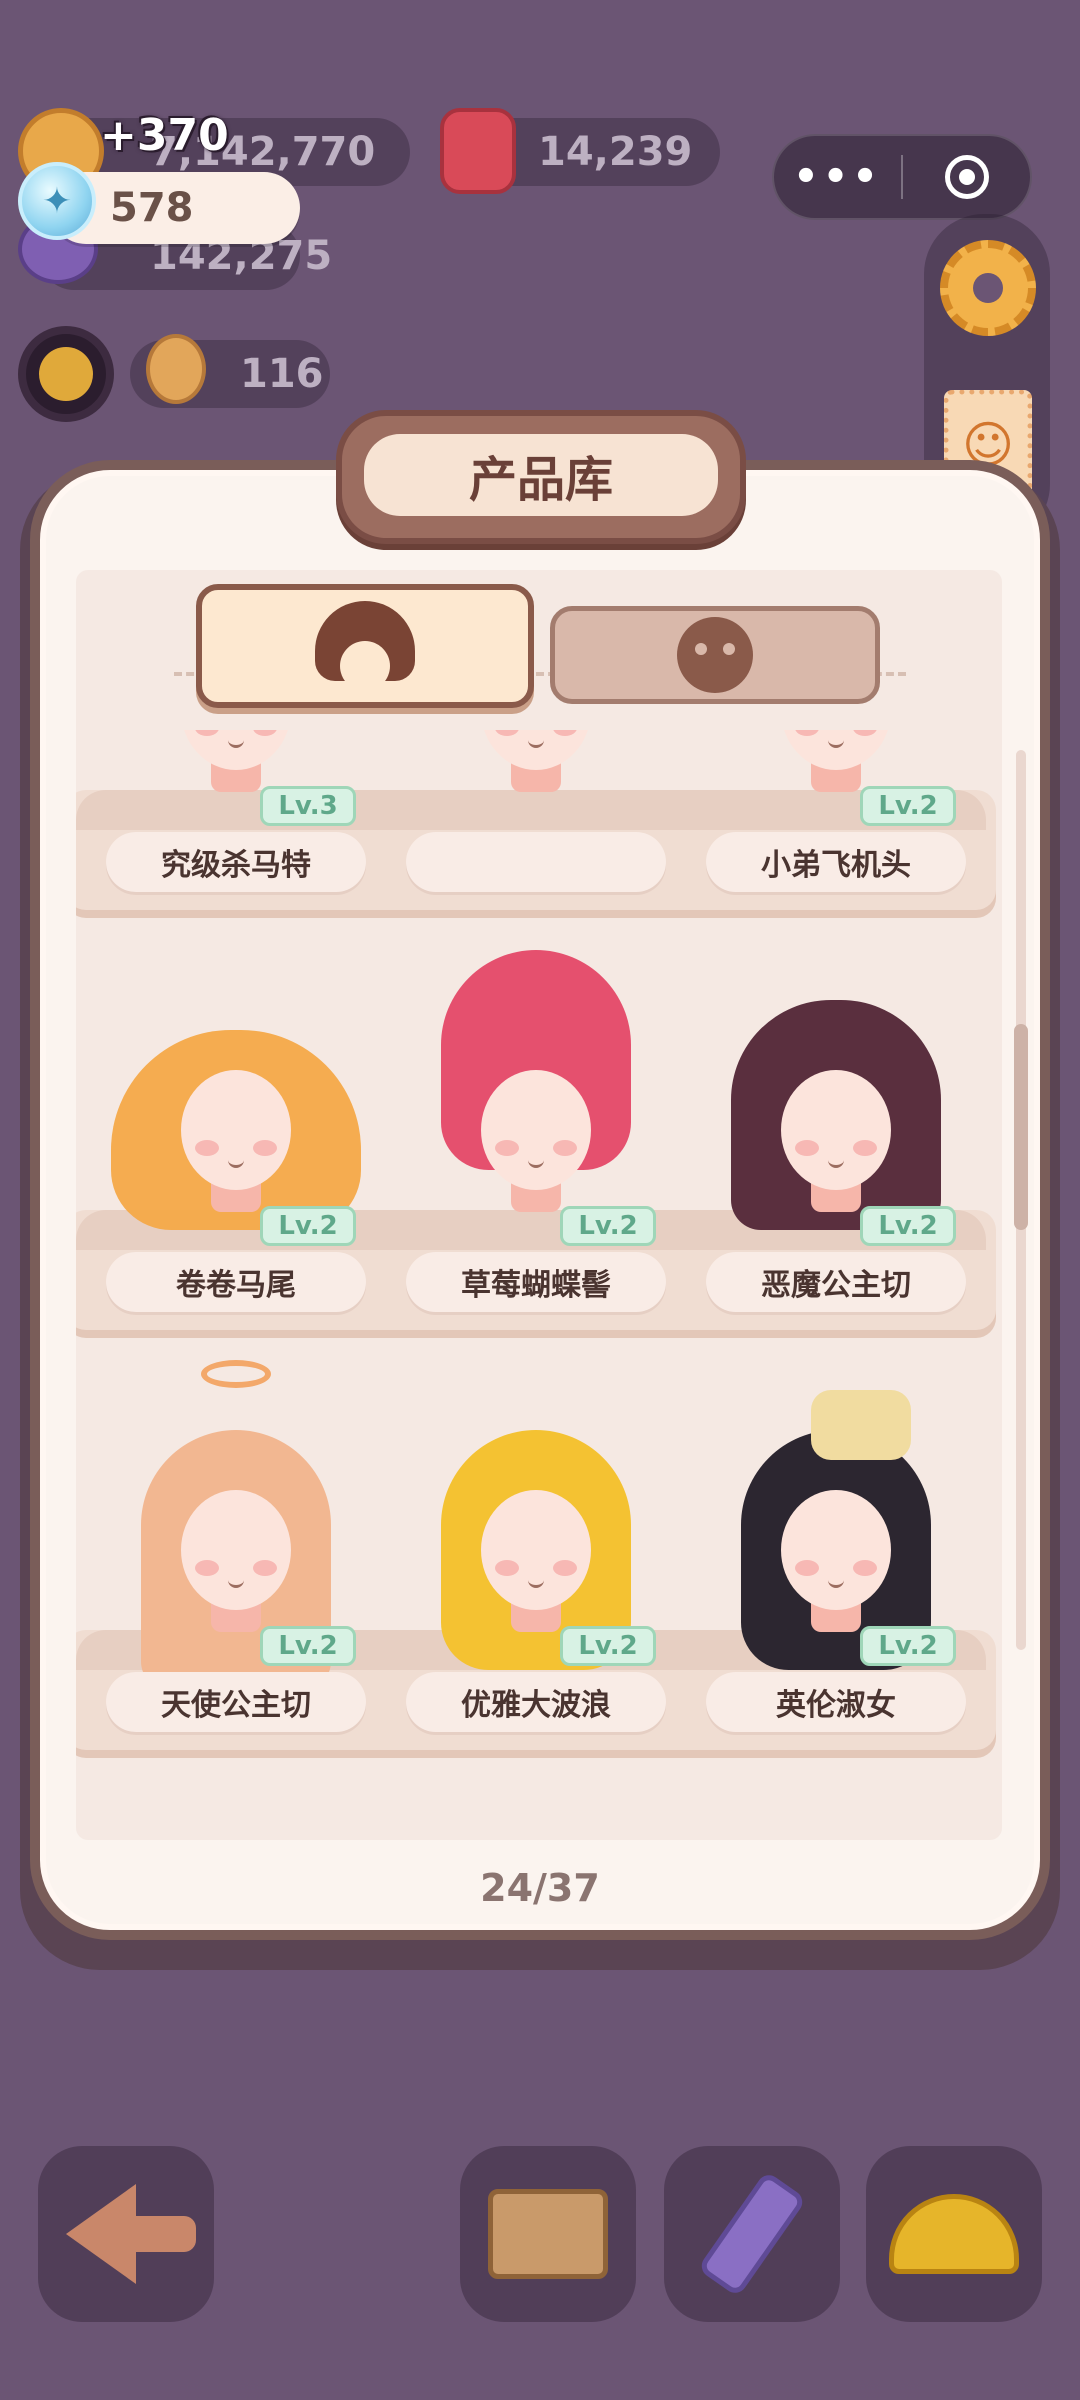 The height and width of the screenshot is (2400, 1080). I want to click on pencil-ruler-icon, so click(752, 2234).